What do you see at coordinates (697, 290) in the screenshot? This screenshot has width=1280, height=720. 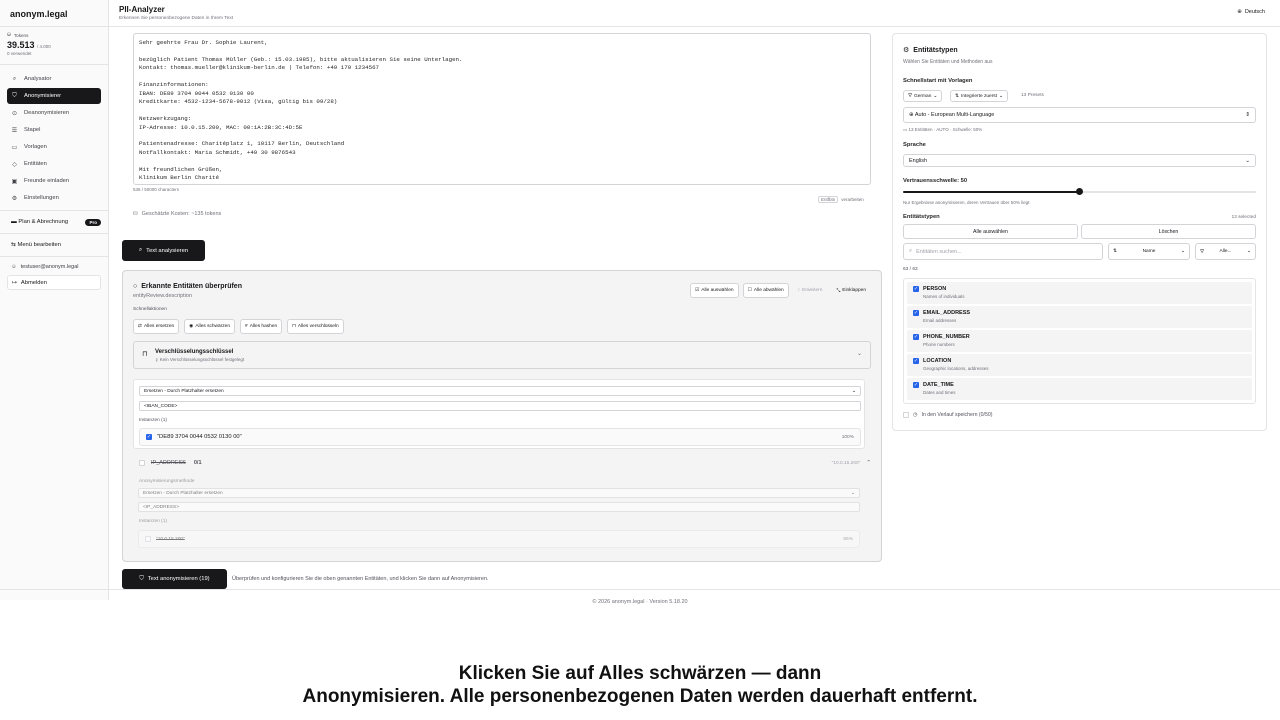 I see `check-square-icon: ☑` at bounding box center [697, 290].